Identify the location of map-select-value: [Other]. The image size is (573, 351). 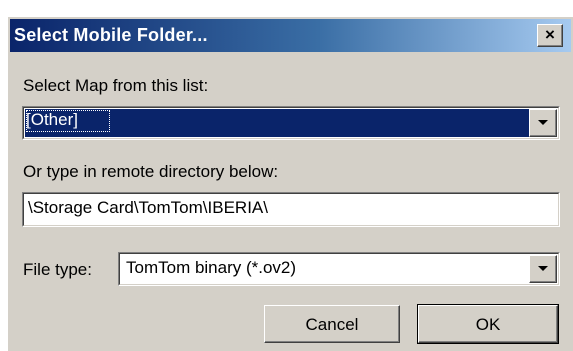
(52, 119).